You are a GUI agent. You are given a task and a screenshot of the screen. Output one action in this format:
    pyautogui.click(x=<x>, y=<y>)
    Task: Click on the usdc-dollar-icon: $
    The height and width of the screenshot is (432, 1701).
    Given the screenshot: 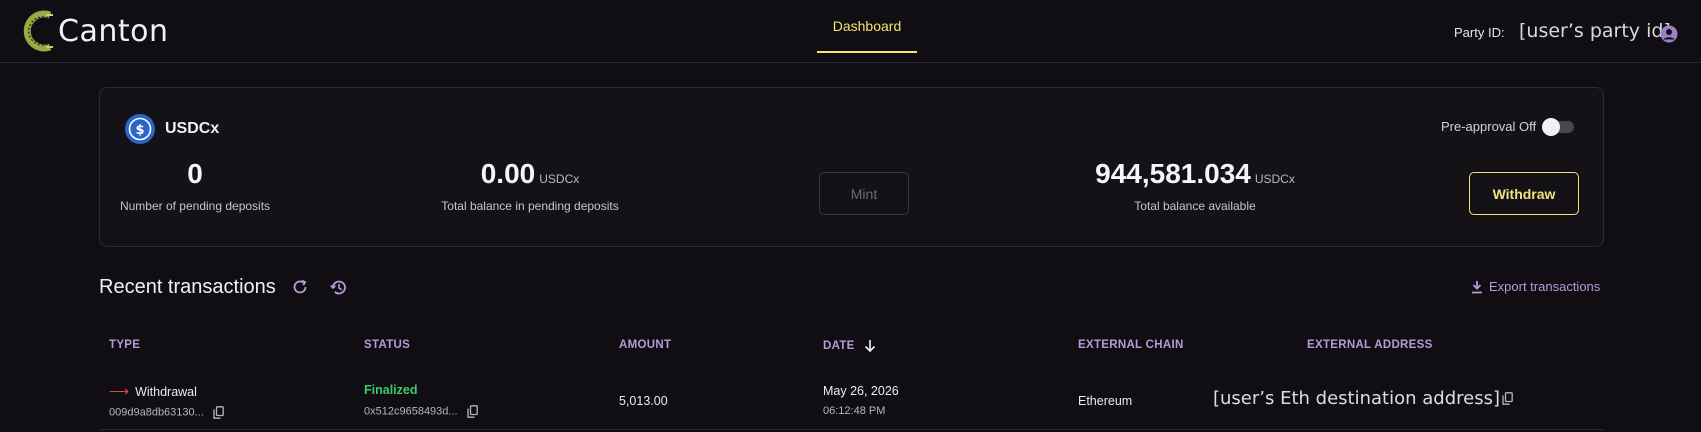 What is the action you would take?
    pyautogui.click(x=140, y=129)
    